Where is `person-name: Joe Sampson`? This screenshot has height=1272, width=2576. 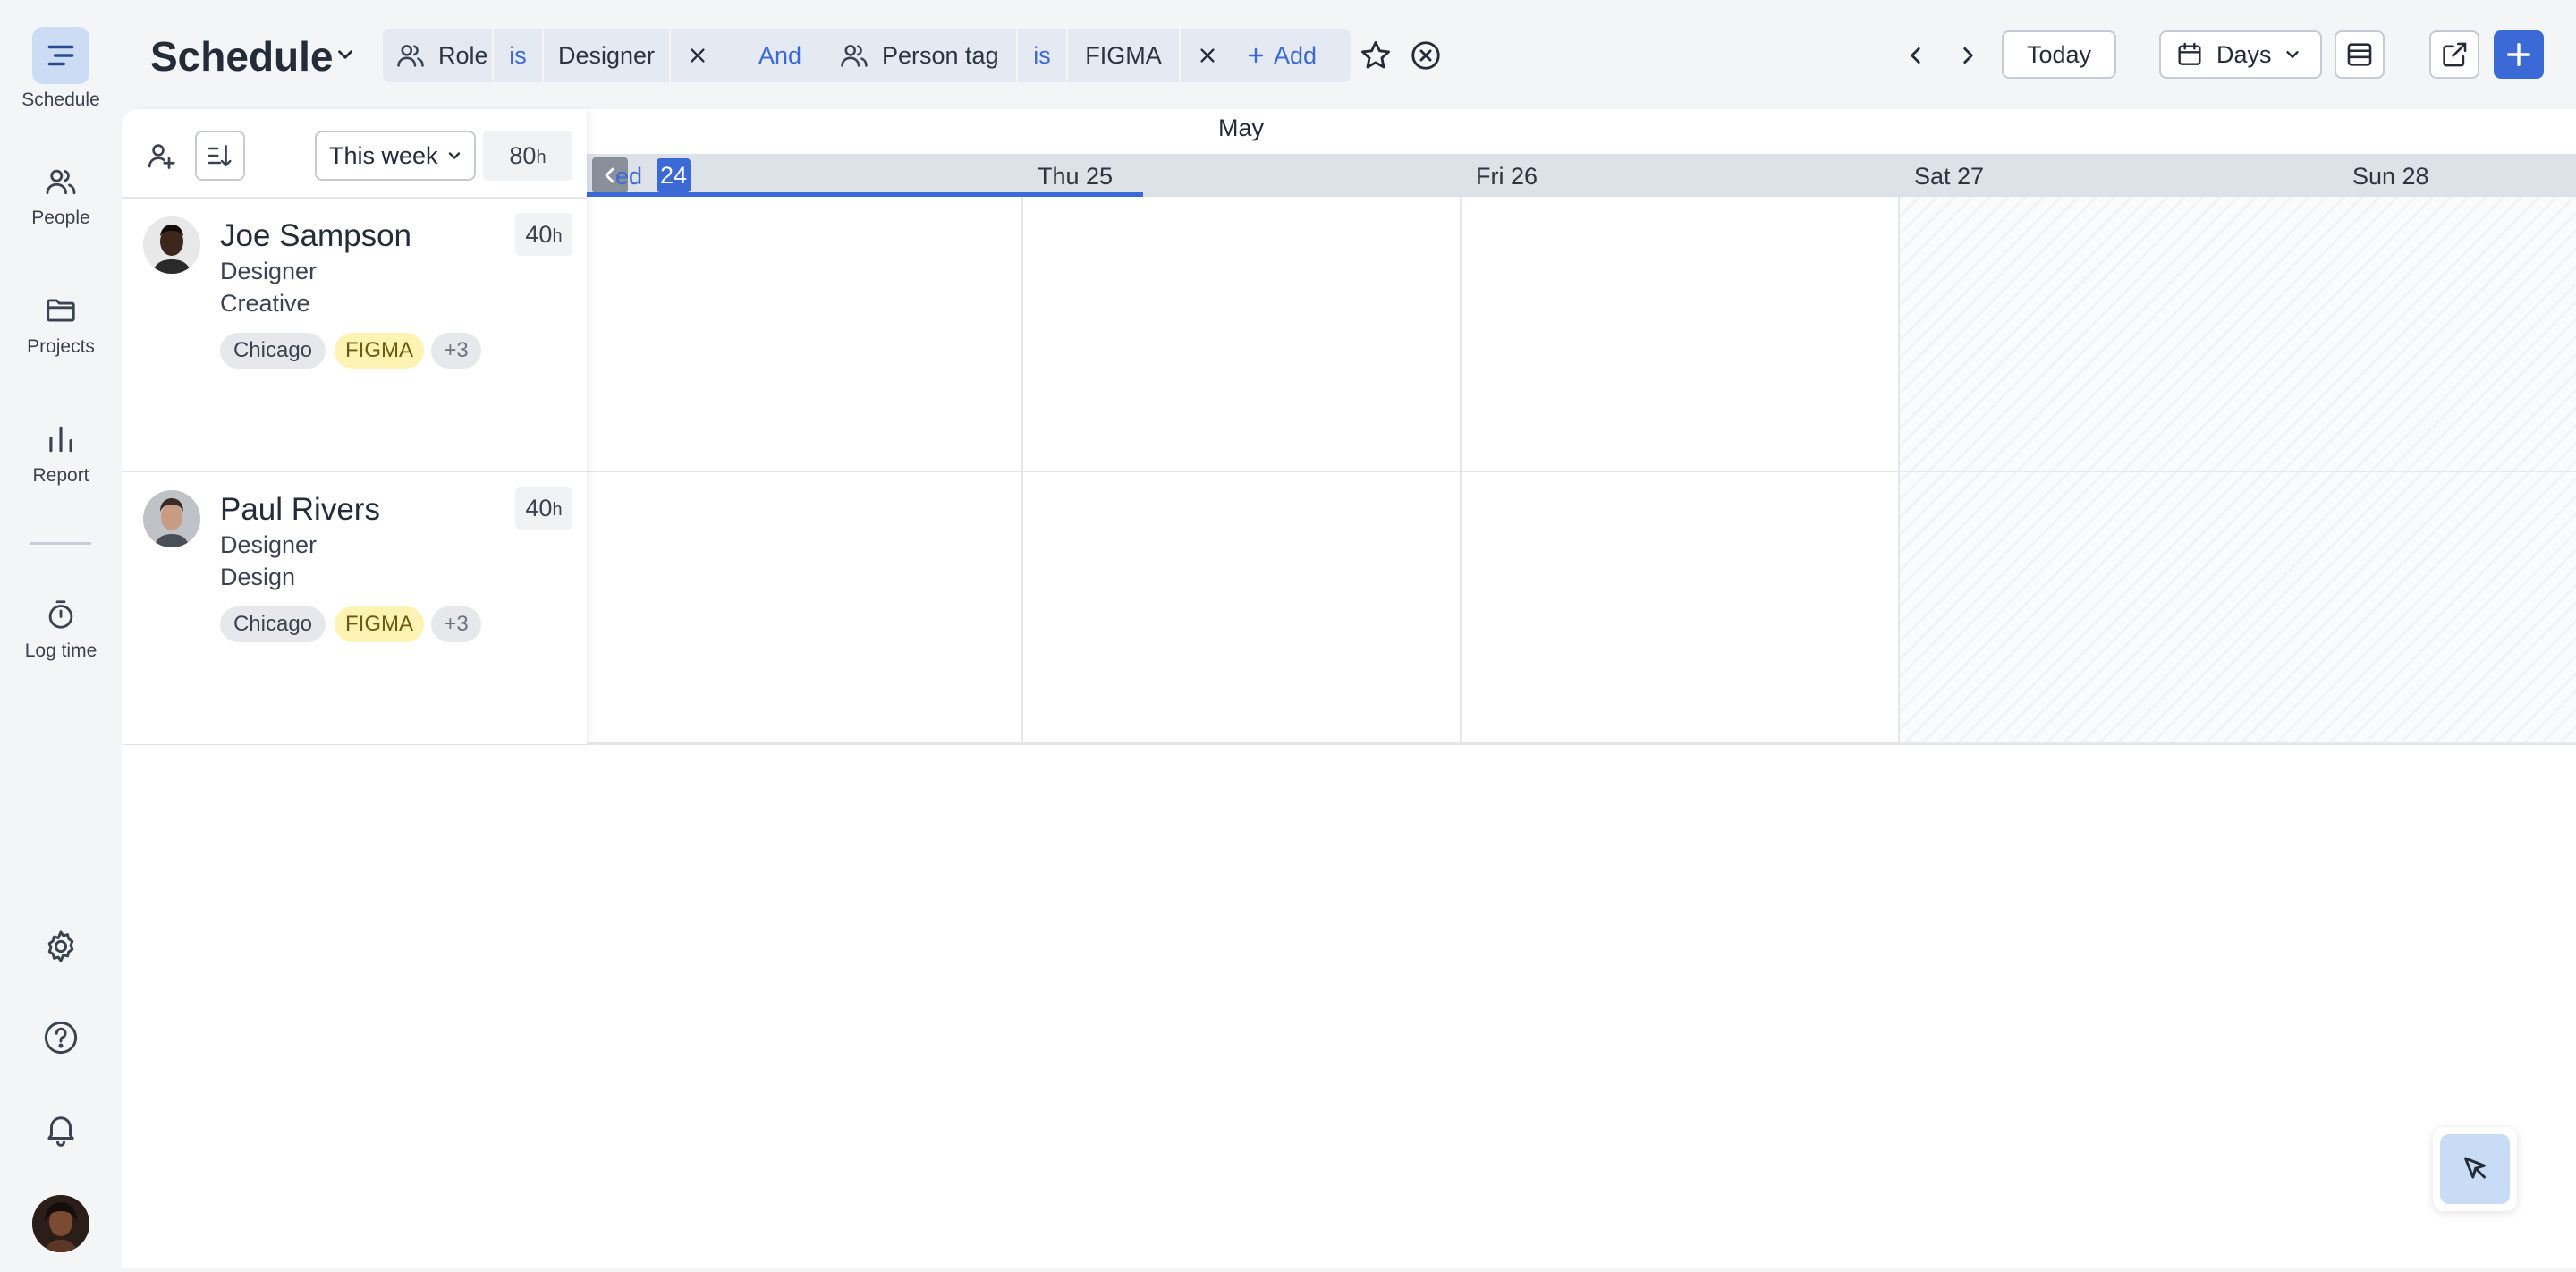 person-name: Joe Sampson is located at coordinates (315, 236).